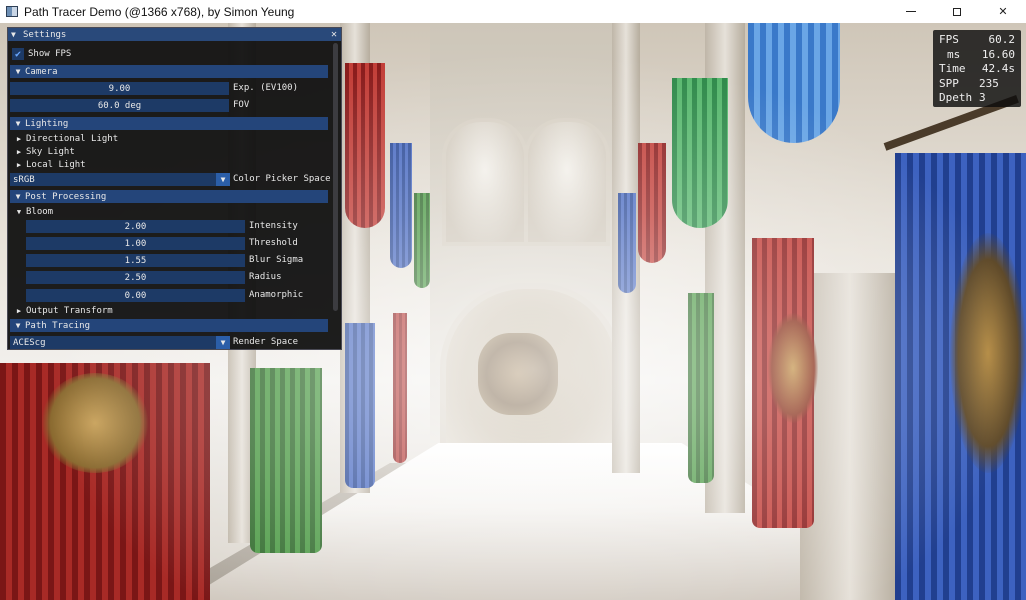  What do you see at coordinates (265, 277) in the screenshot?
I see `bloom-radius-label: Radius` at bounding box center [265, 277].